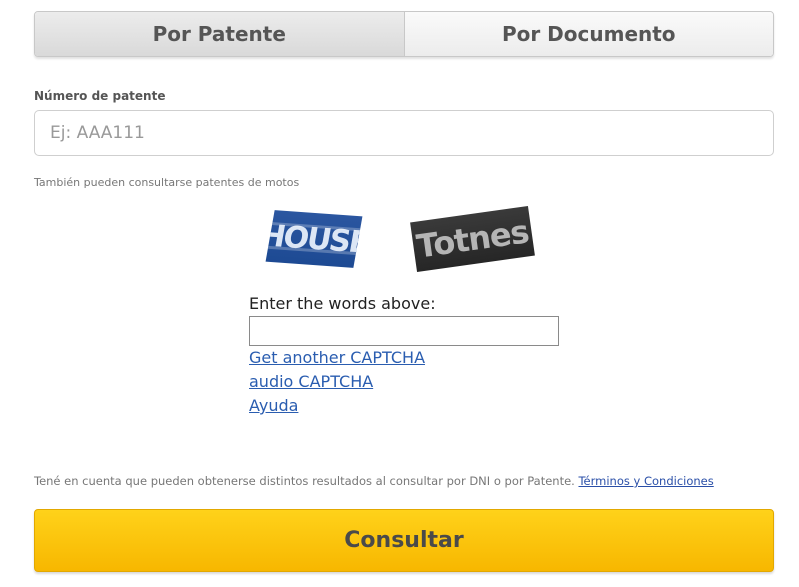 This screenshot has height=587, width=799. What do you see at coordinates (404, 331) in the screenshot?
I see `captcha-input` at bounding box center [404, 331].